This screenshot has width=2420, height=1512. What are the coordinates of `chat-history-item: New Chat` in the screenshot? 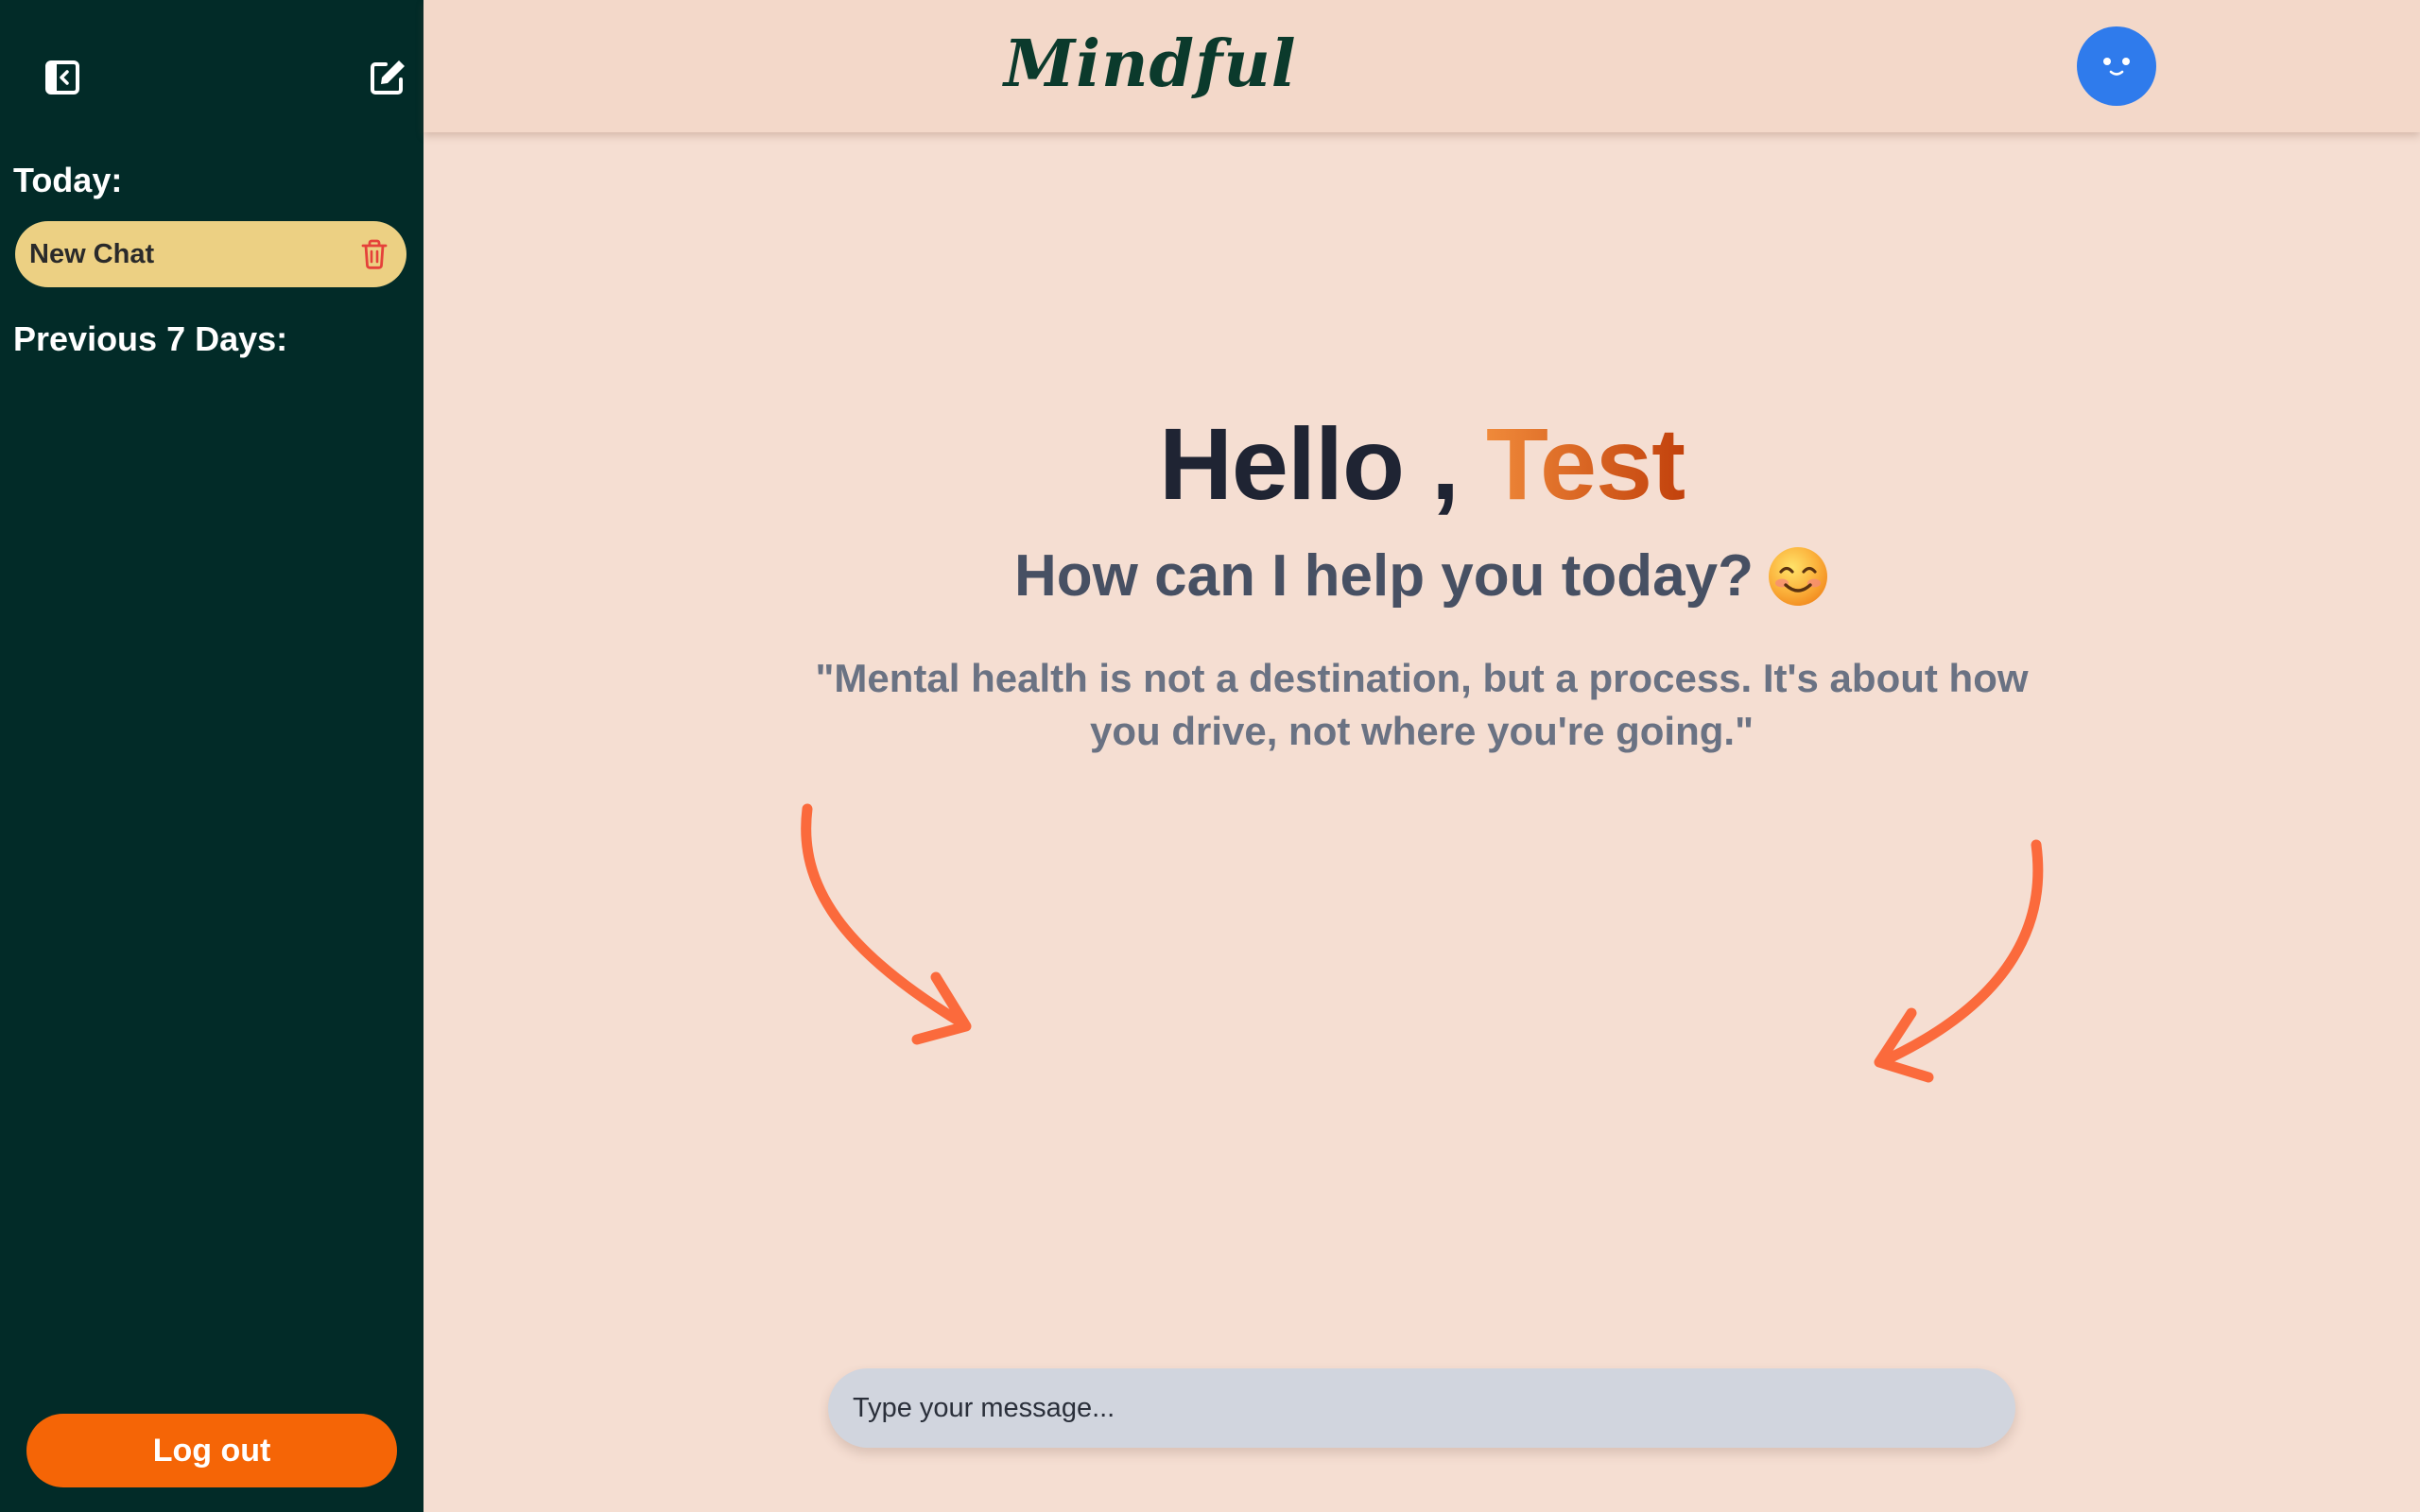 It's located at (210, 254).